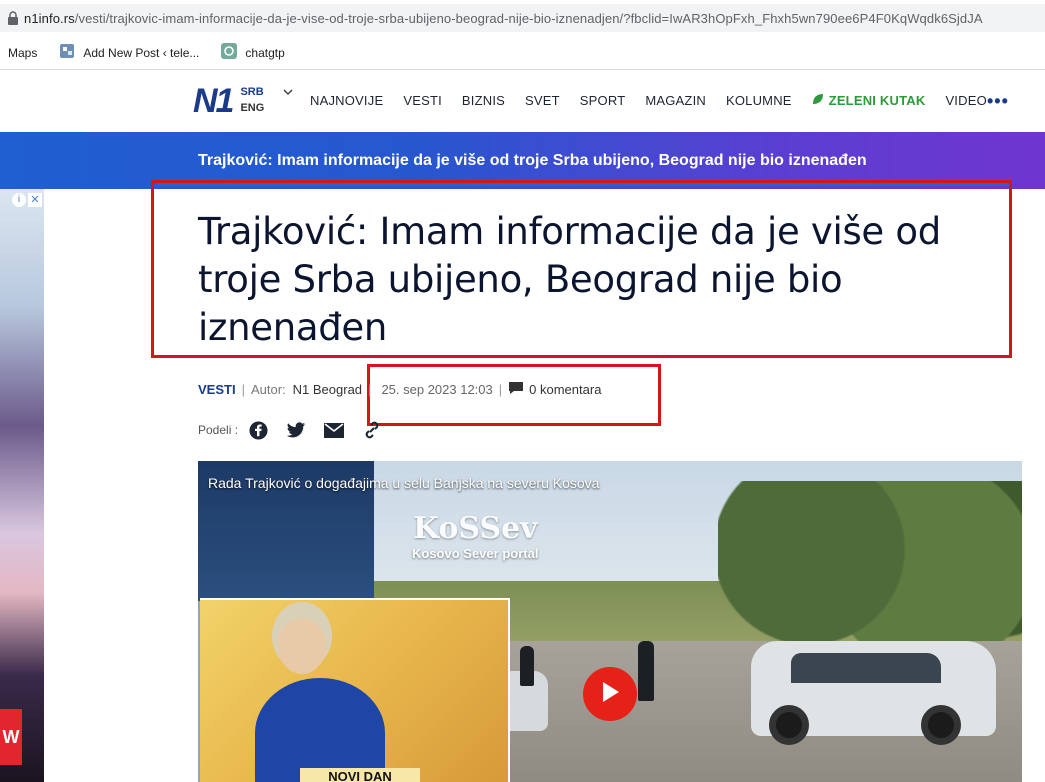 This screenshot has width=1045, height=782. I want to click on play-button, so click(610, 694).